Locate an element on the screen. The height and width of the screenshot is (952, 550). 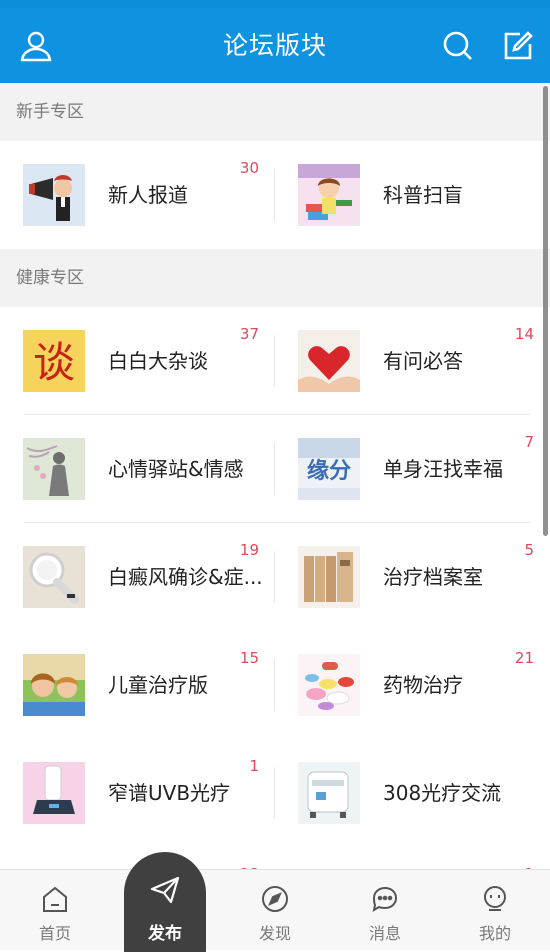
thumb-text: 缘分 is located at coordinates (329, 471).